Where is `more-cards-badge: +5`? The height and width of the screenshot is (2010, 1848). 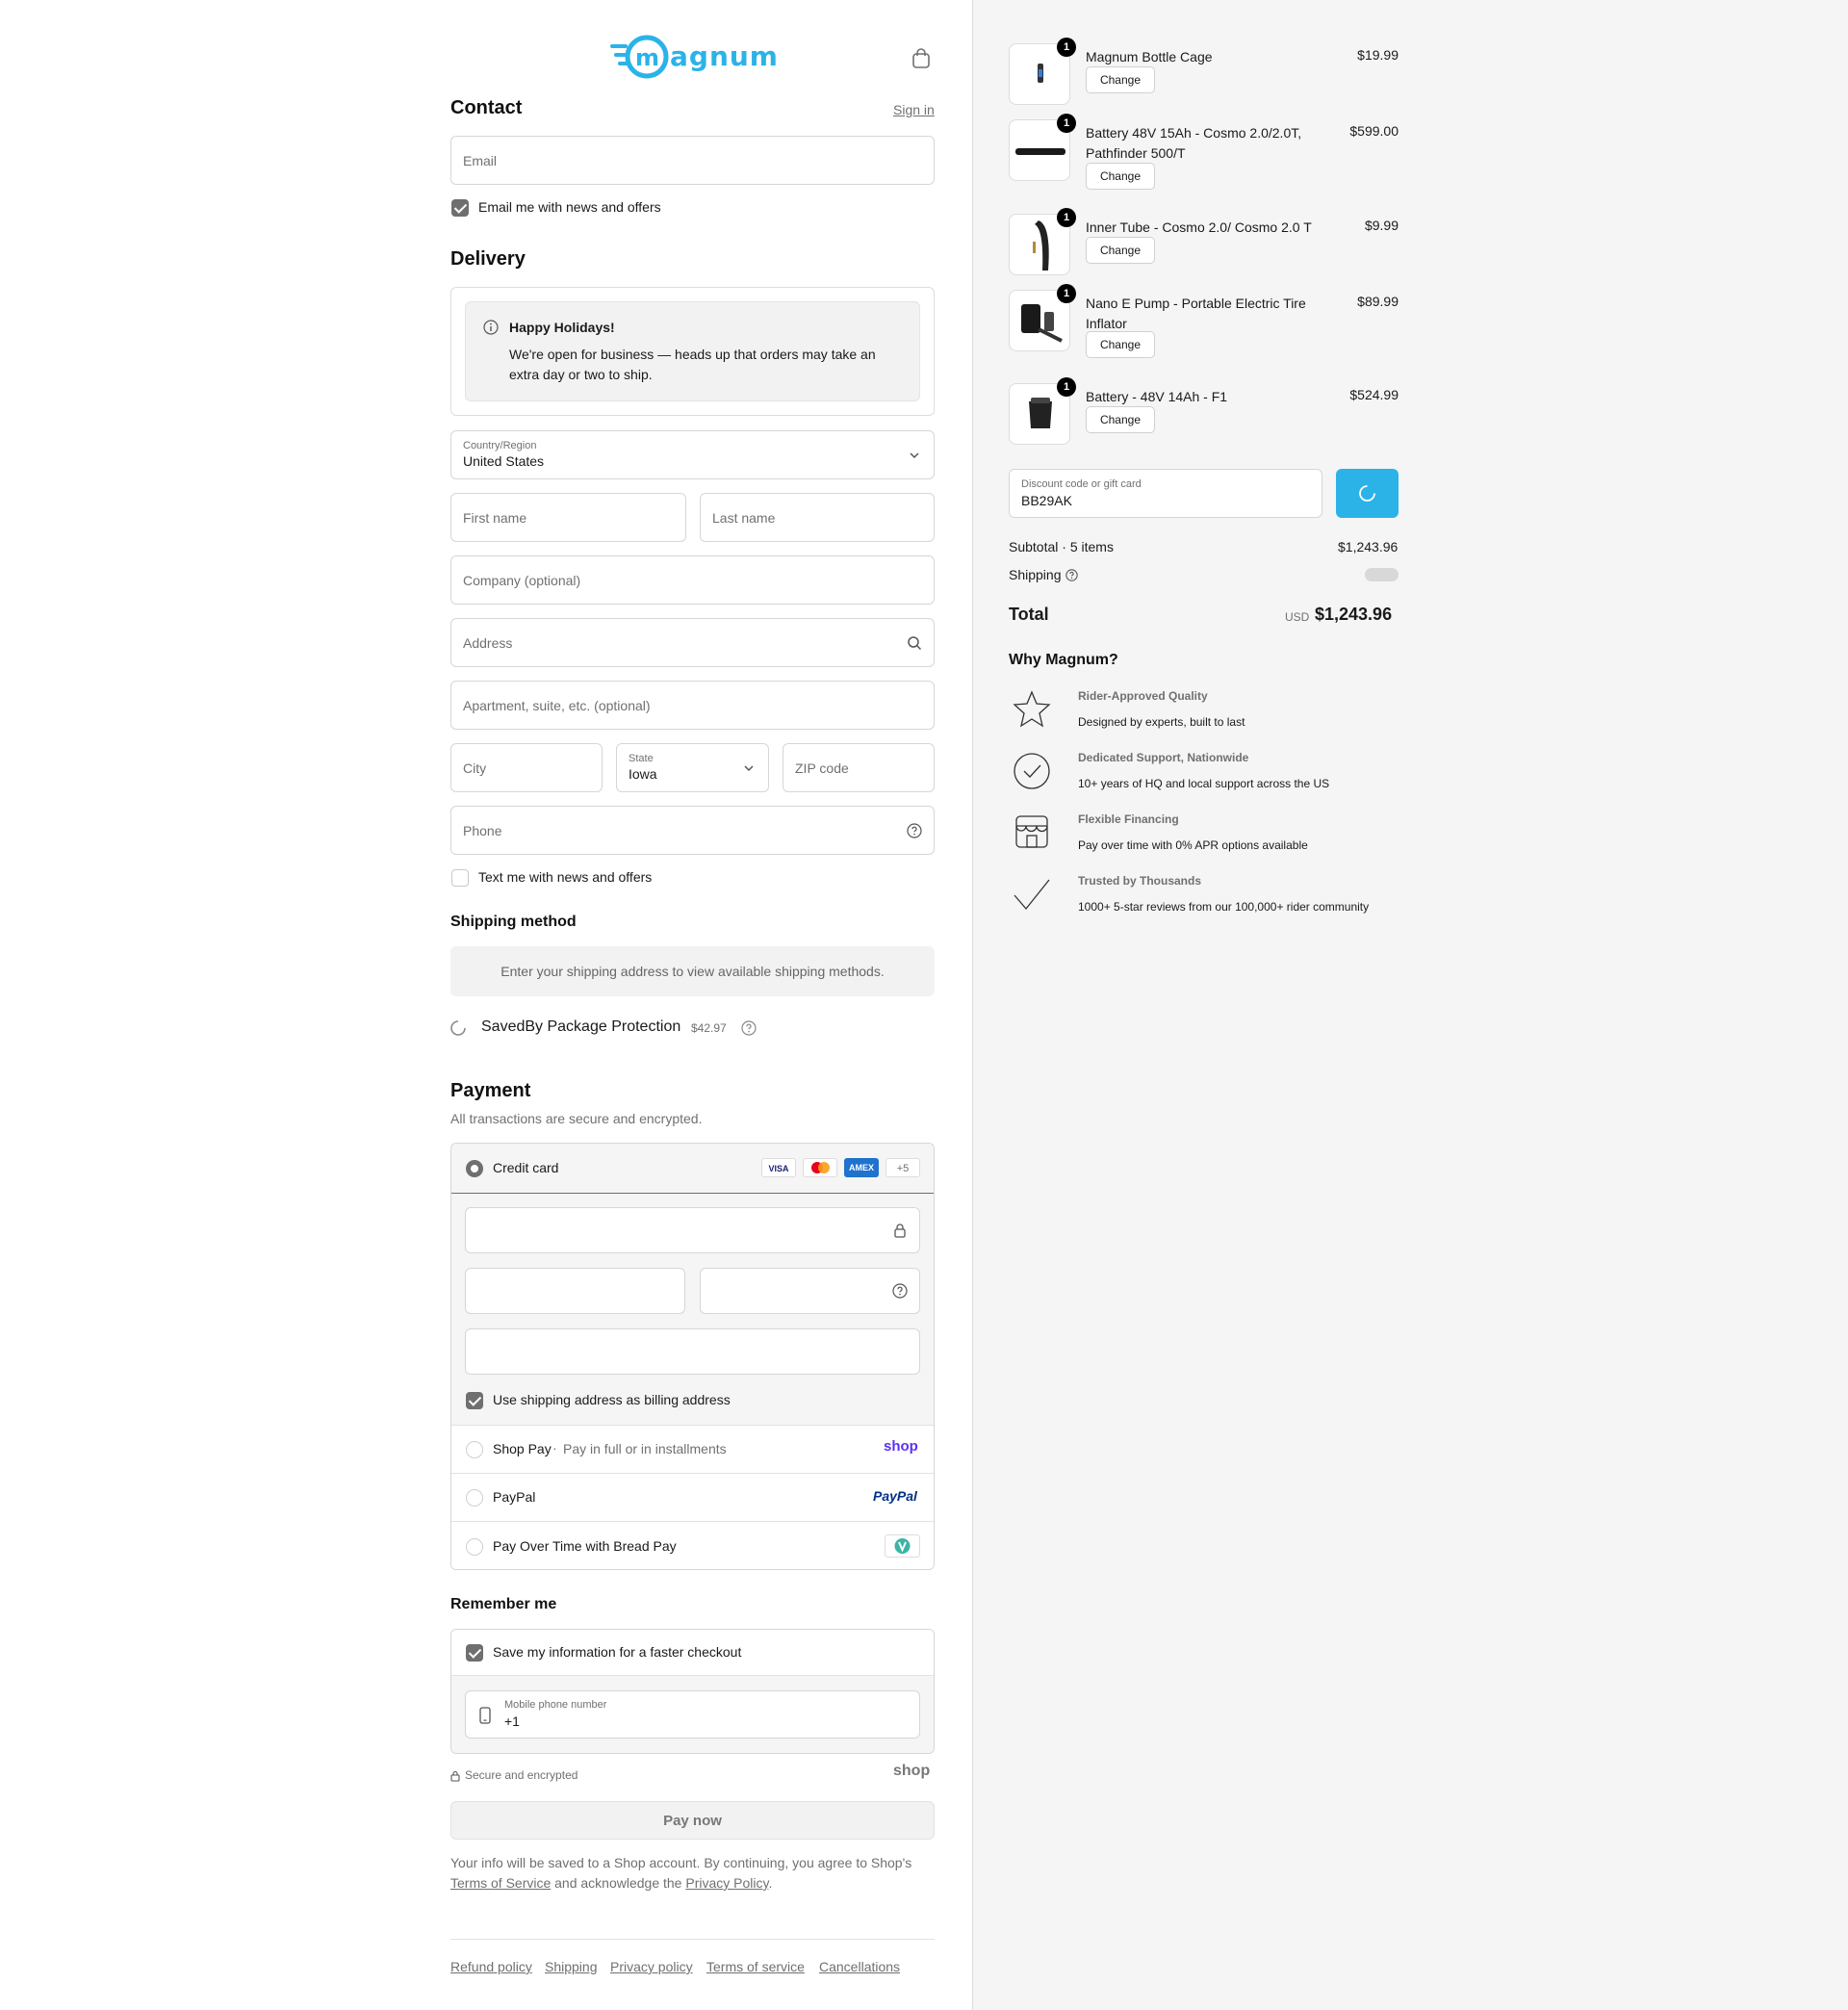
more-cards-badge: +5 is located at coordinates (903, 1168).